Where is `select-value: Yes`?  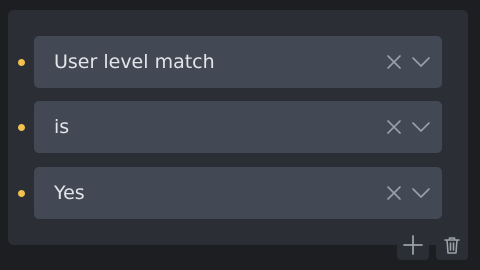 select-value: Yes is located at coordinates (69, 193).